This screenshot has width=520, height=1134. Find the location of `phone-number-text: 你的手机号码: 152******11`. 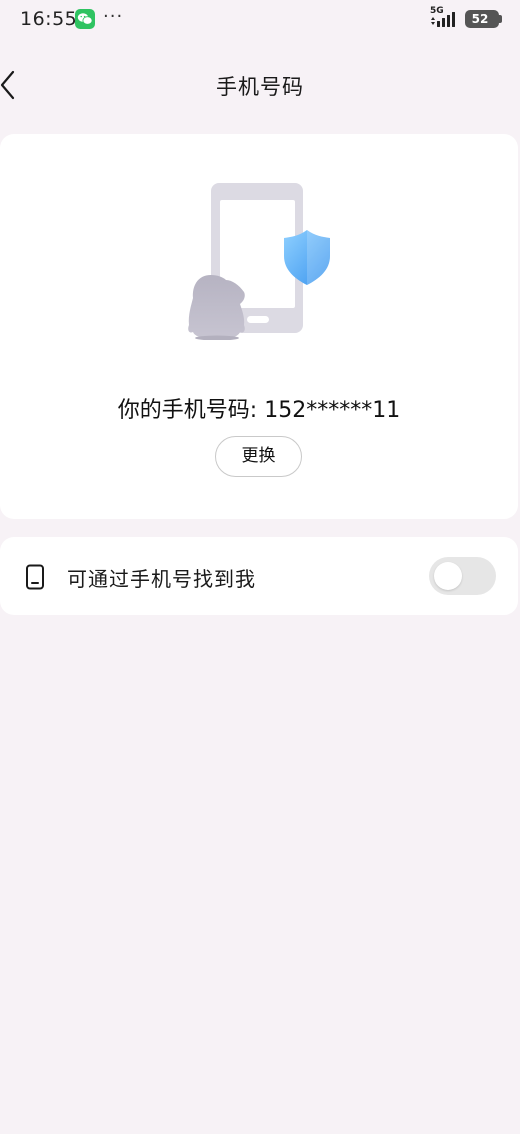

phone-number-text: 你的手机号码: 152******11 is located at coordinates (259, 410).